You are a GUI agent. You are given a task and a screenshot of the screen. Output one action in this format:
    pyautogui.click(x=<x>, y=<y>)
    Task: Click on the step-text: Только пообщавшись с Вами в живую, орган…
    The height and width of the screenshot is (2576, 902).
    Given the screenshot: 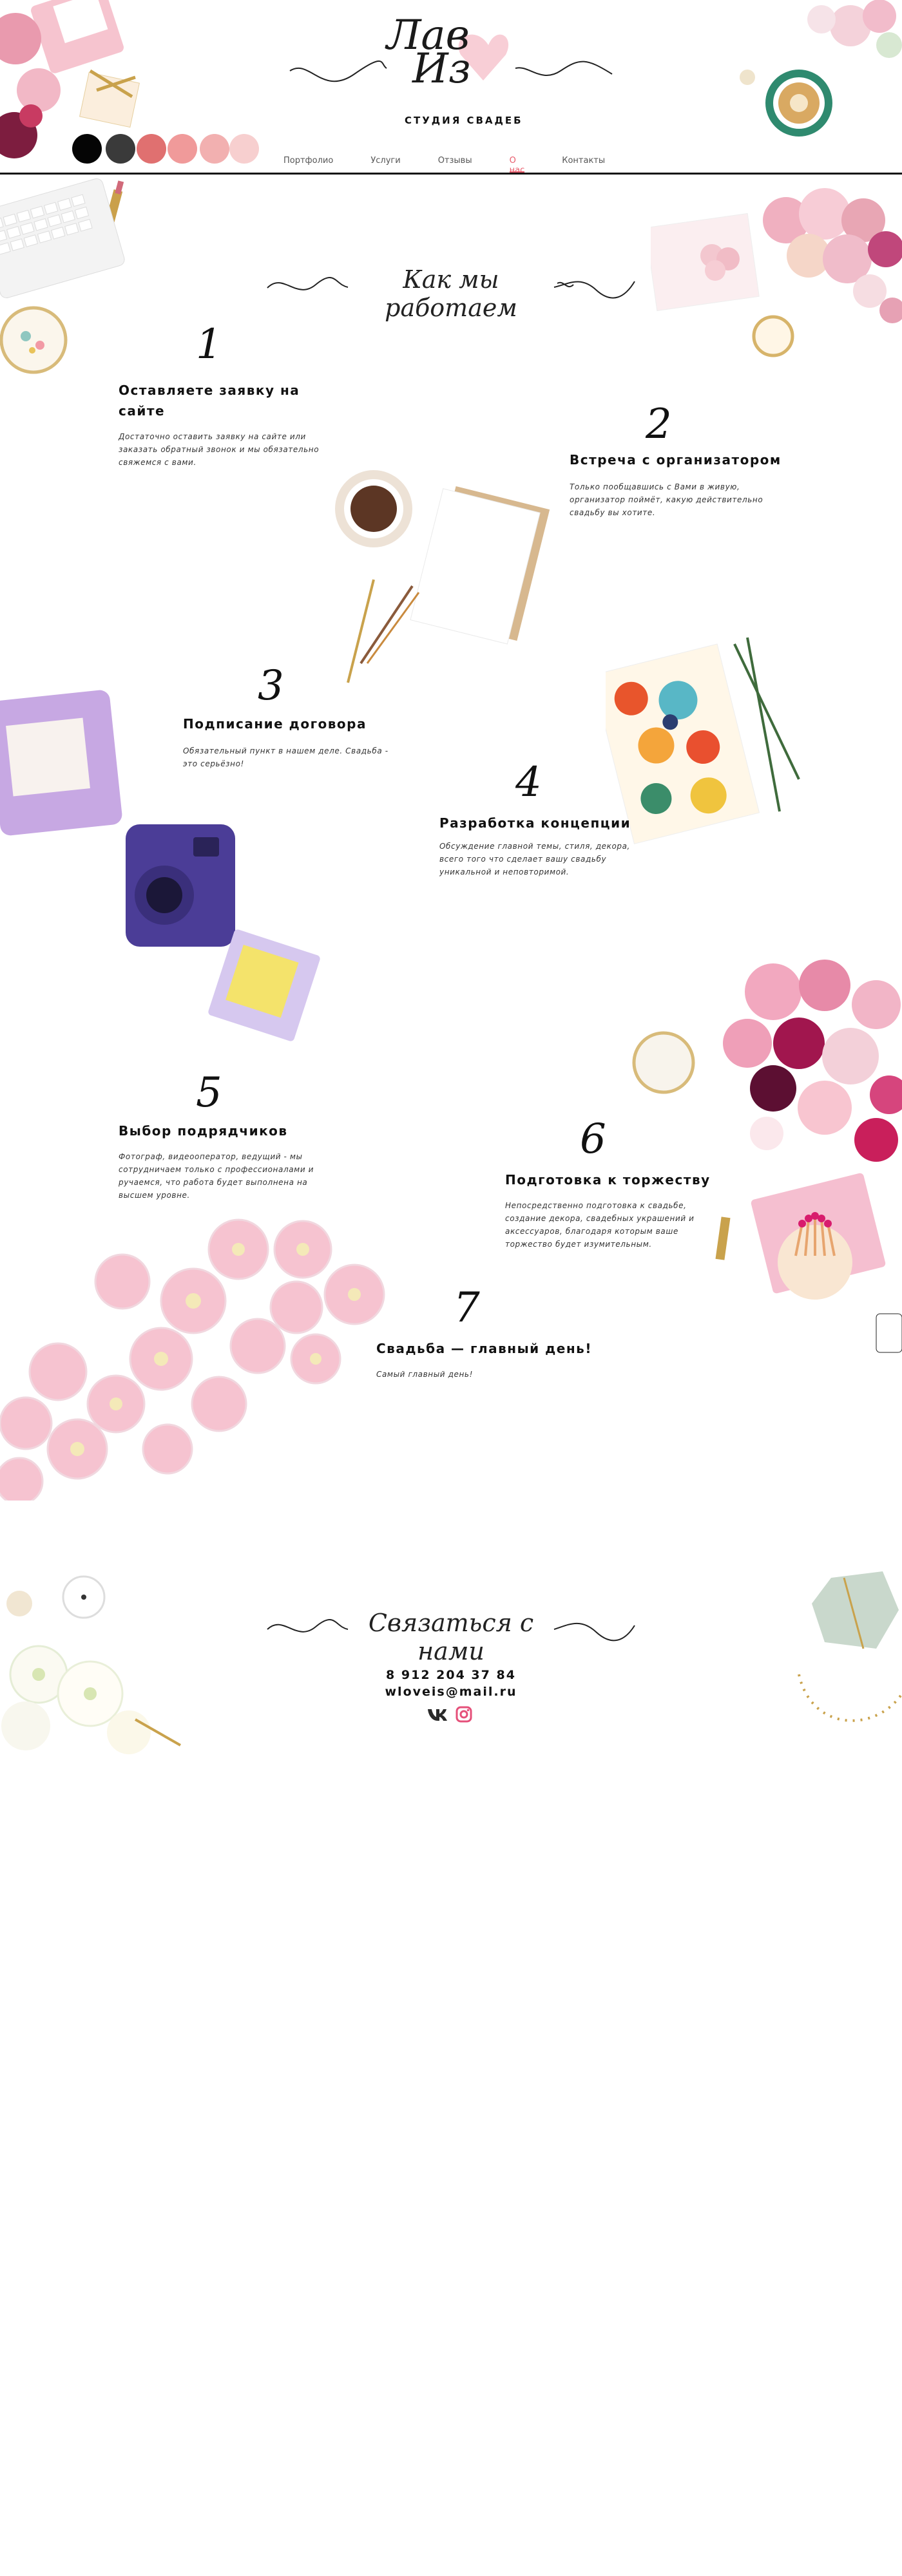 What is the action you would take?
    pyautogui.click(x=666, y=499)
    